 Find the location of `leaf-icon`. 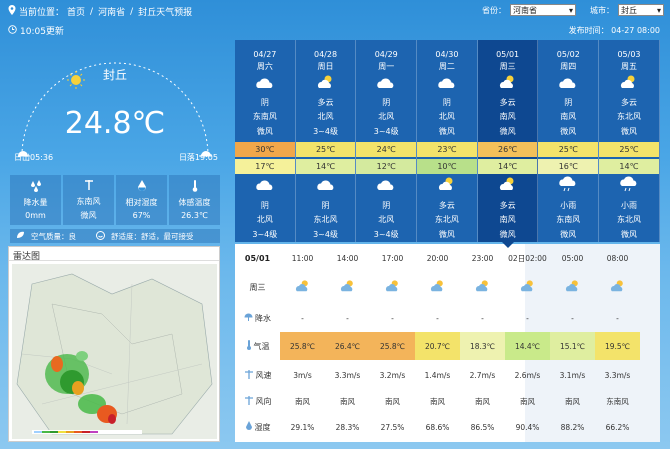

leaf-icon is located at coordinates (20, 236).